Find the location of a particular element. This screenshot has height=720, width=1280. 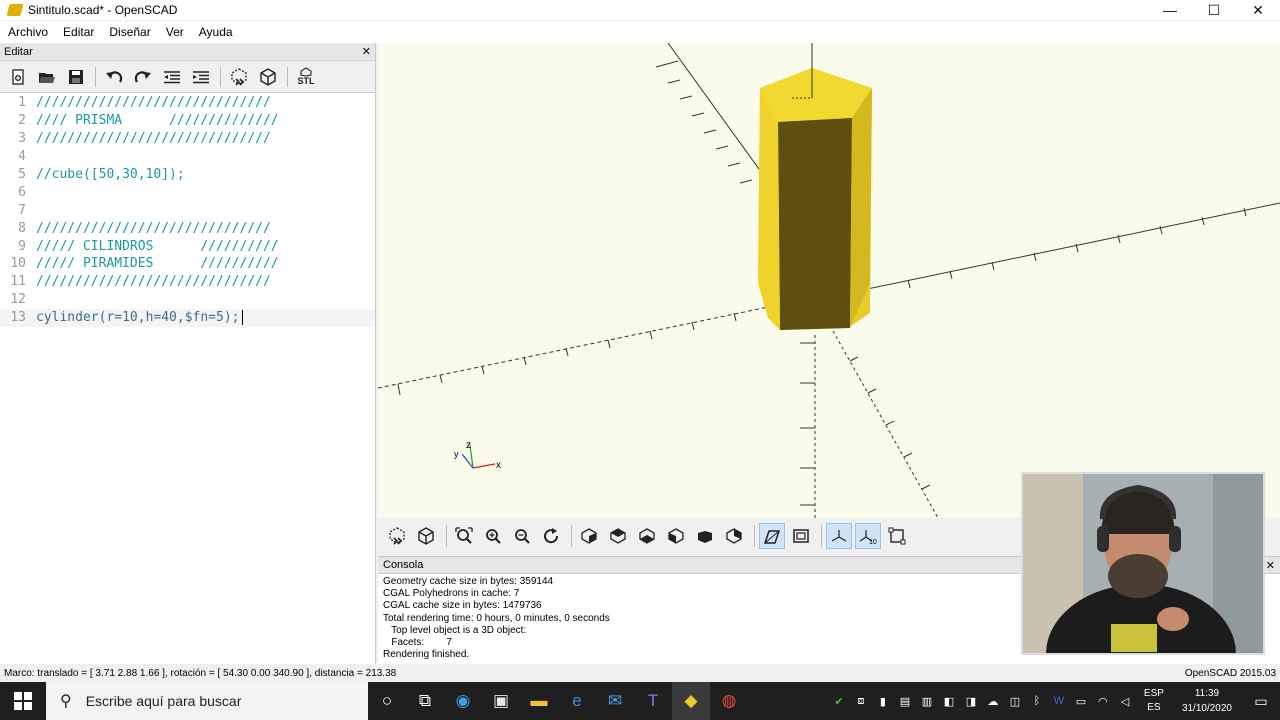

internet-explorer-icon: e is located at coordinates (577, 701).